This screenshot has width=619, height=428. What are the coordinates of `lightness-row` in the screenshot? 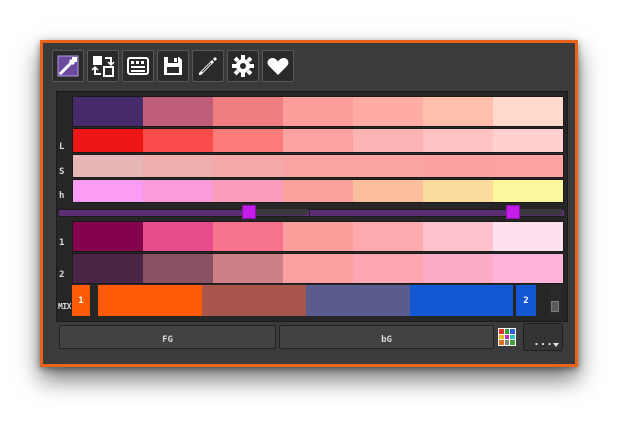 It's located at (318, 140).